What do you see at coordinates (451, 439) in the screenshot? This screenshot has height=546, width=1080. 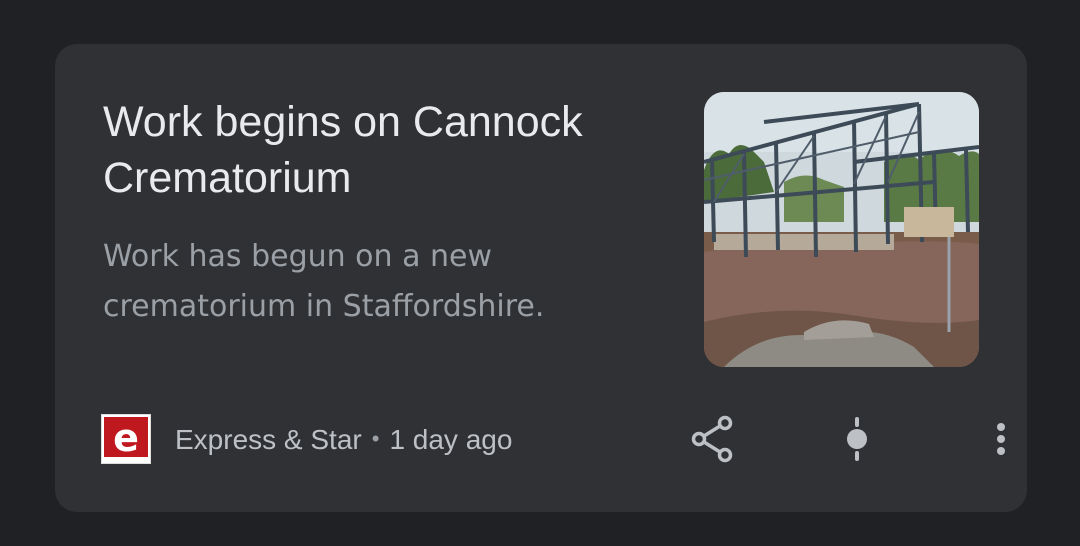 I see `publish-time: 1 day ago` at bounding box center [451, 439].